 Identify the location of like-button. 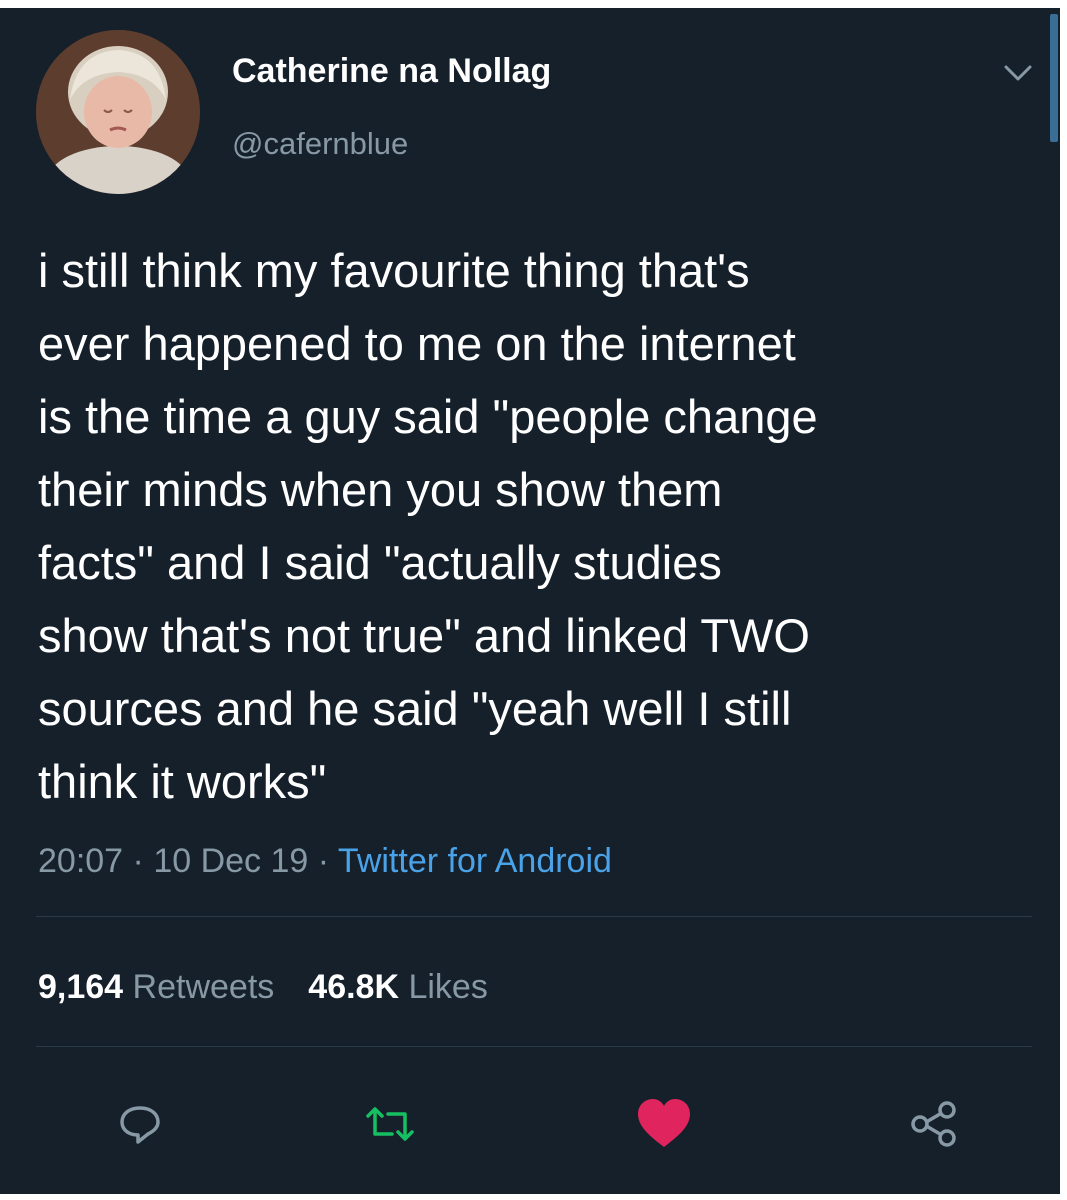
(664, 1124).